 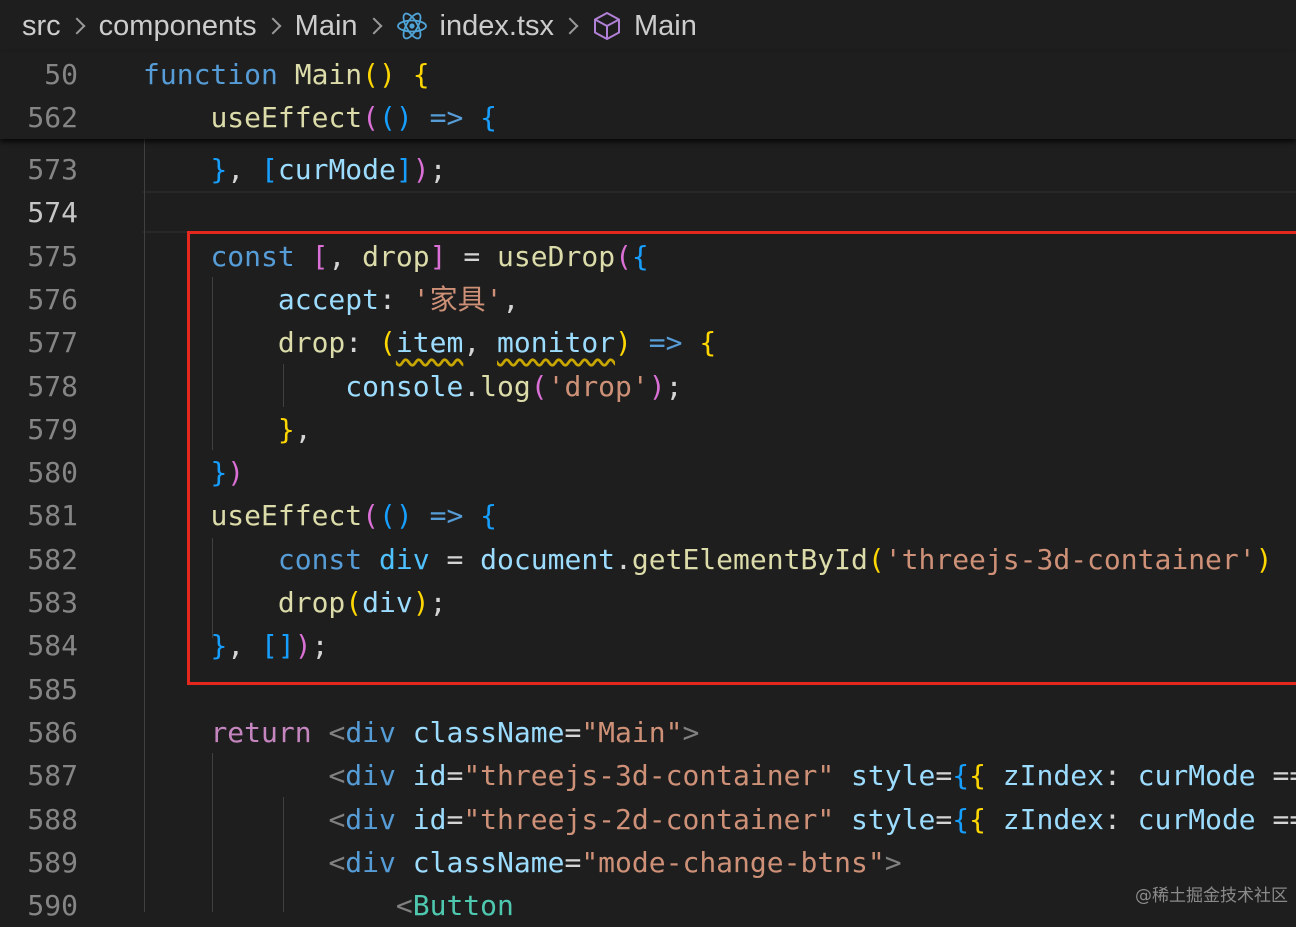 I want to click on line-code: }, [curMode]);, so click(x=294, y=169).